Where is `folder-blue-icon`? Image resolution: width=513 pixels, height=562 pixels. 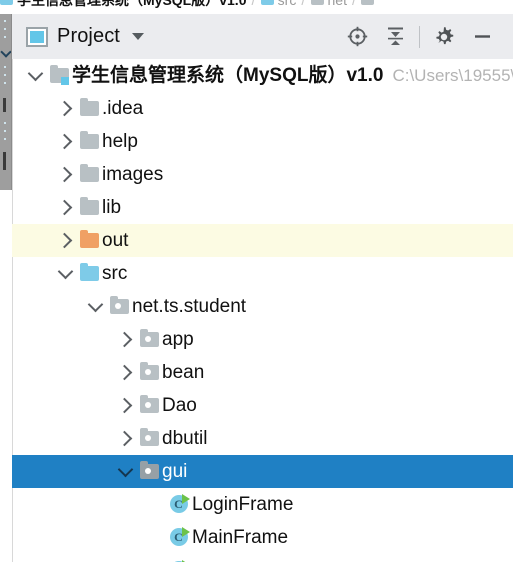 folder-blue-icon is located at coordinates (89, 272).